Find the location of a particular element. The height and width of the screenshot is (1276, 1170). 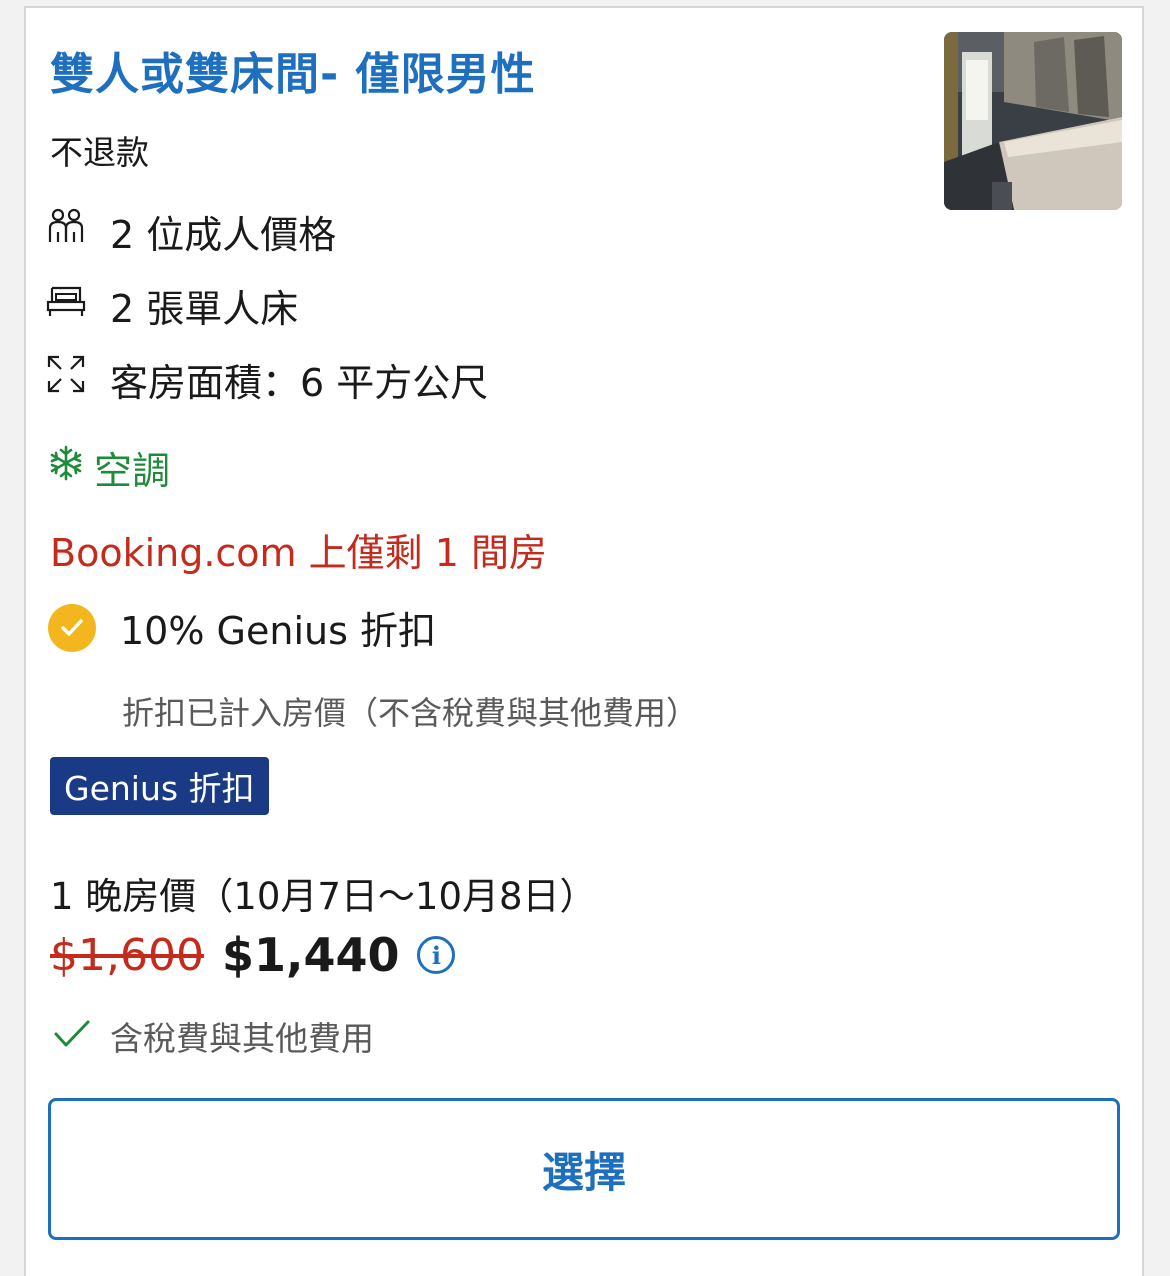

info-icon: i is located at coordinates (436, 955).